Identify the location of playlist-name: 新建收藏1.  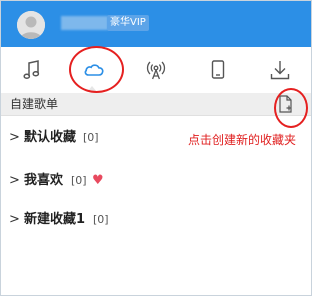
(55, 219).